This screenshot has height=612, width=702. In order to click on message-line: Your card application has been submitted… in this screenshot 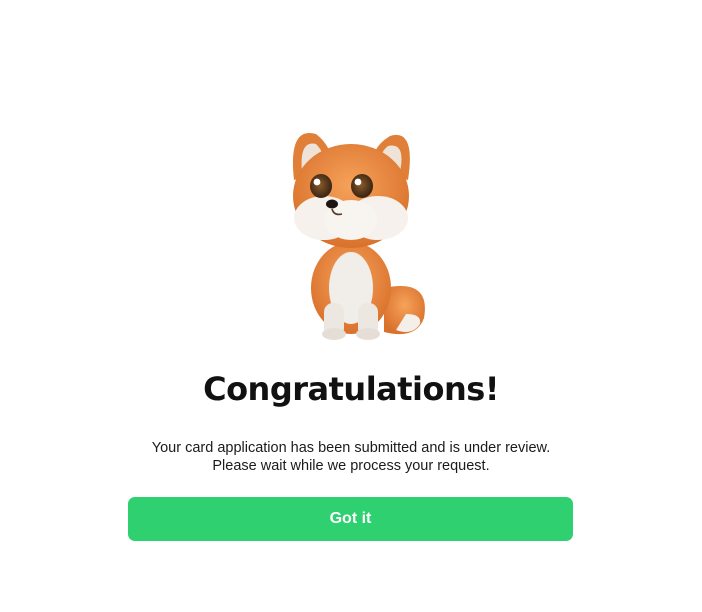, I will do `click(351, 448)`.